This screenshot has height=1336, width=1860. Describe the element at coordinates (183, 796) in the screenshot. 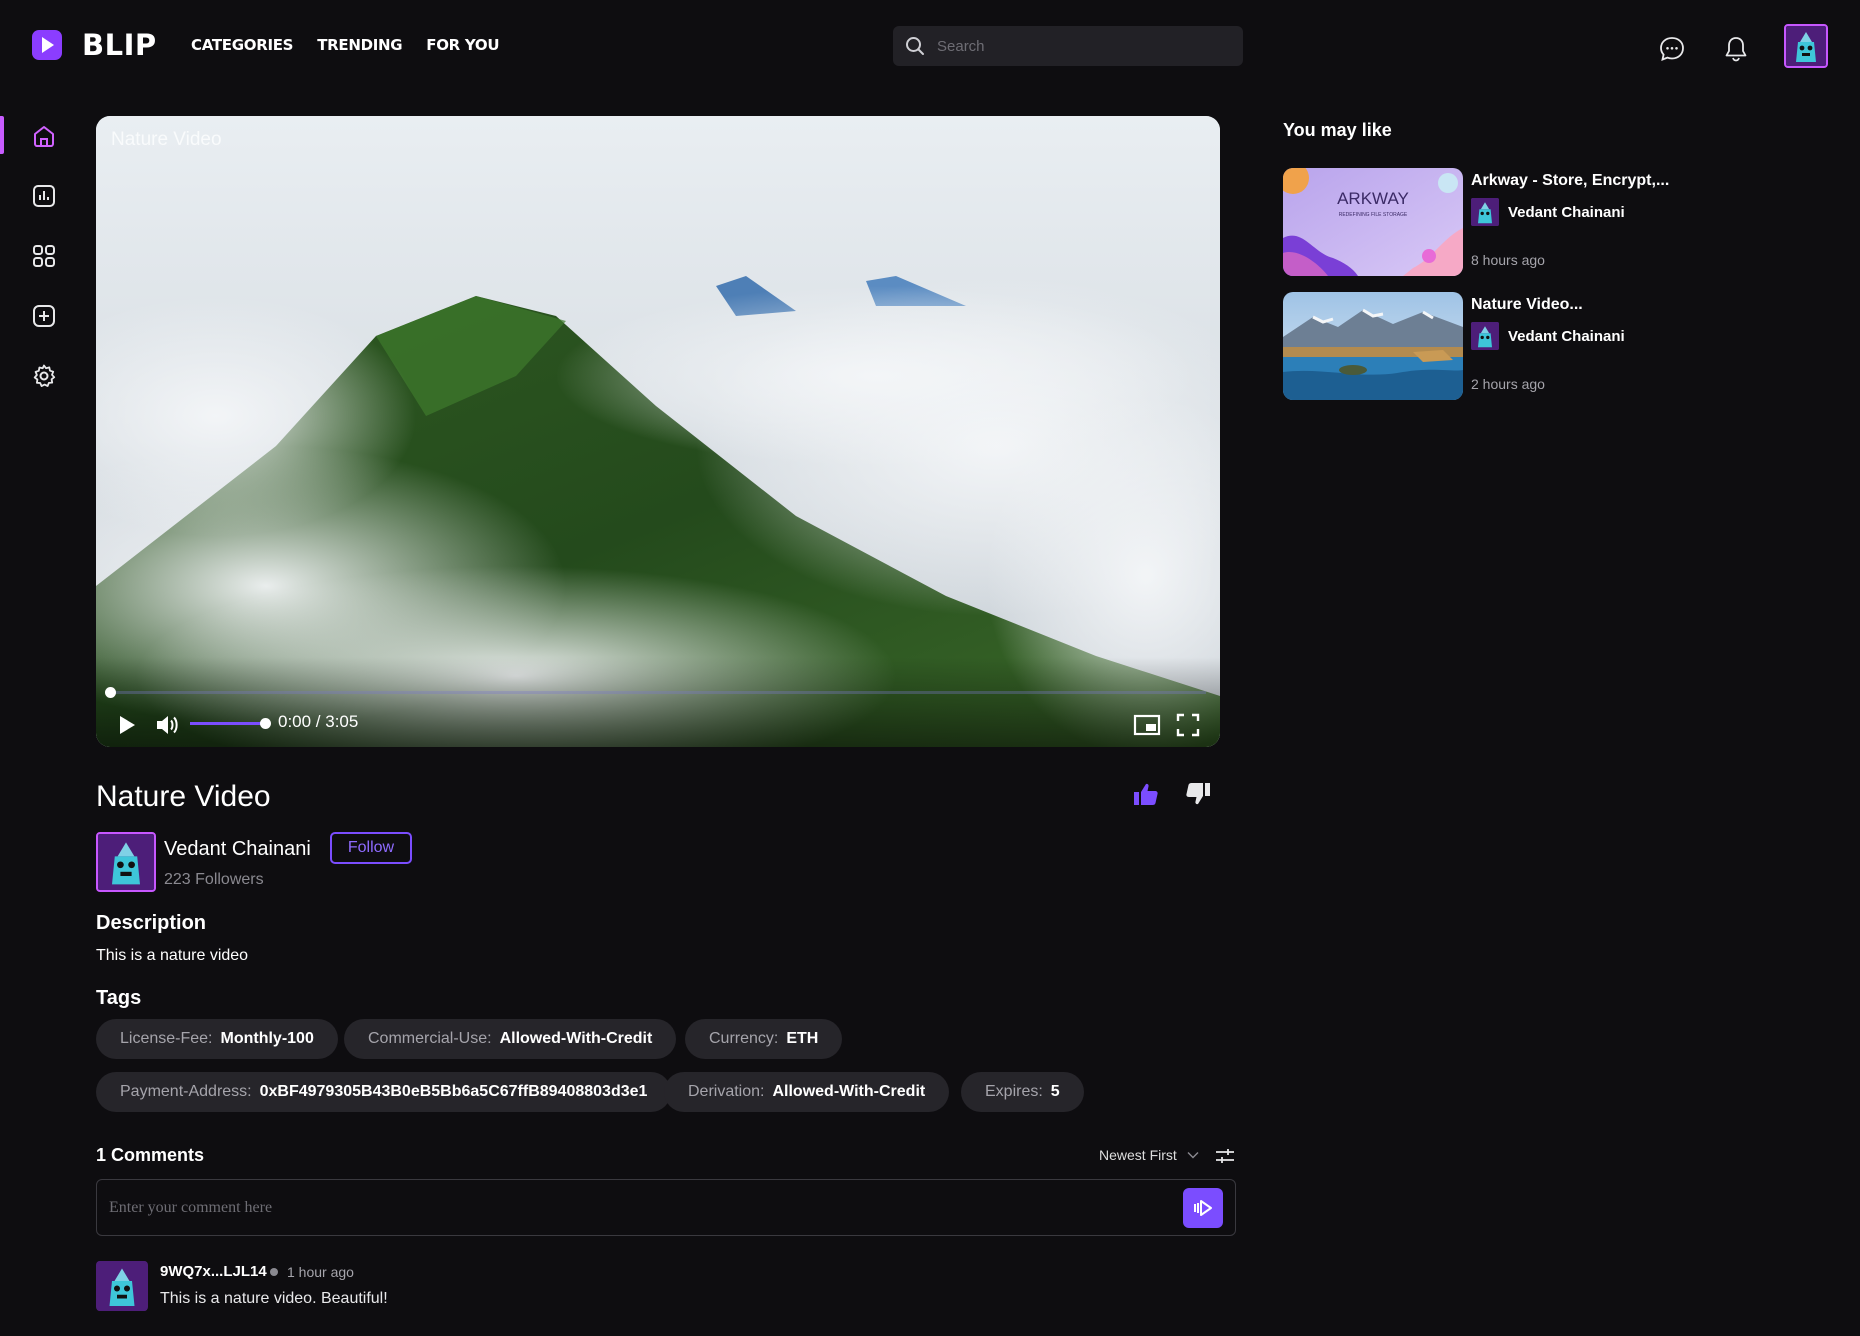

I see `video-title: Nature Video` at that location.